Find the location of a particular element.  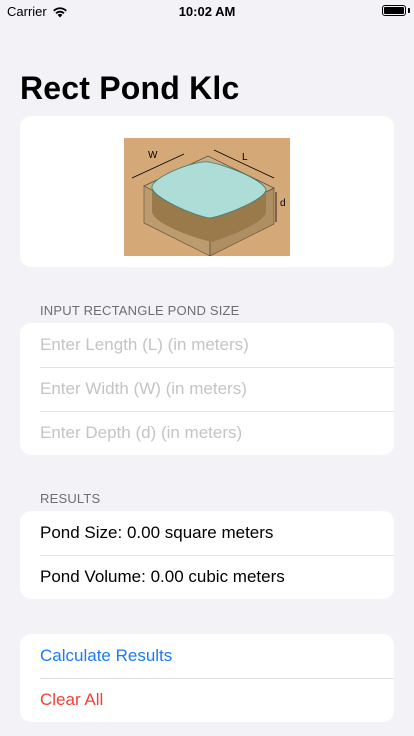

status-time: 10:02 AM is located at coordinates (207, 11).